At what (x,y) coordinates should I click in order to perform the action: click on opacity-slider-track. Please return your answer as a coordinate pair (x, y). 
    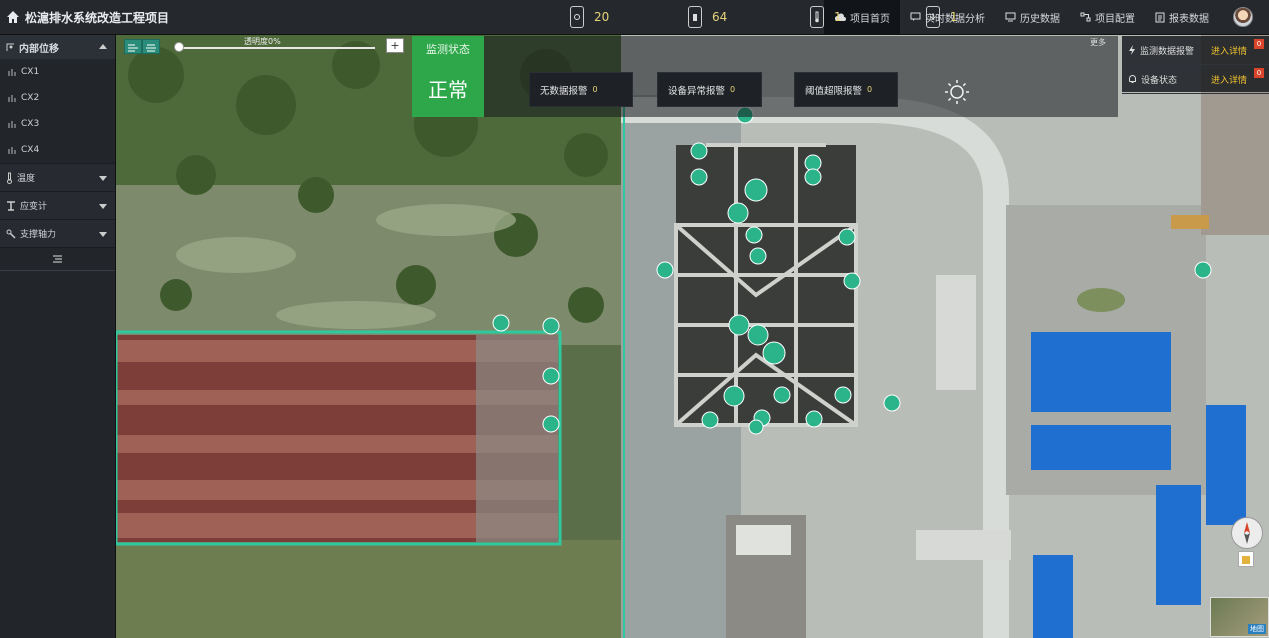
    Looking at the image, I should click on (277, 48).